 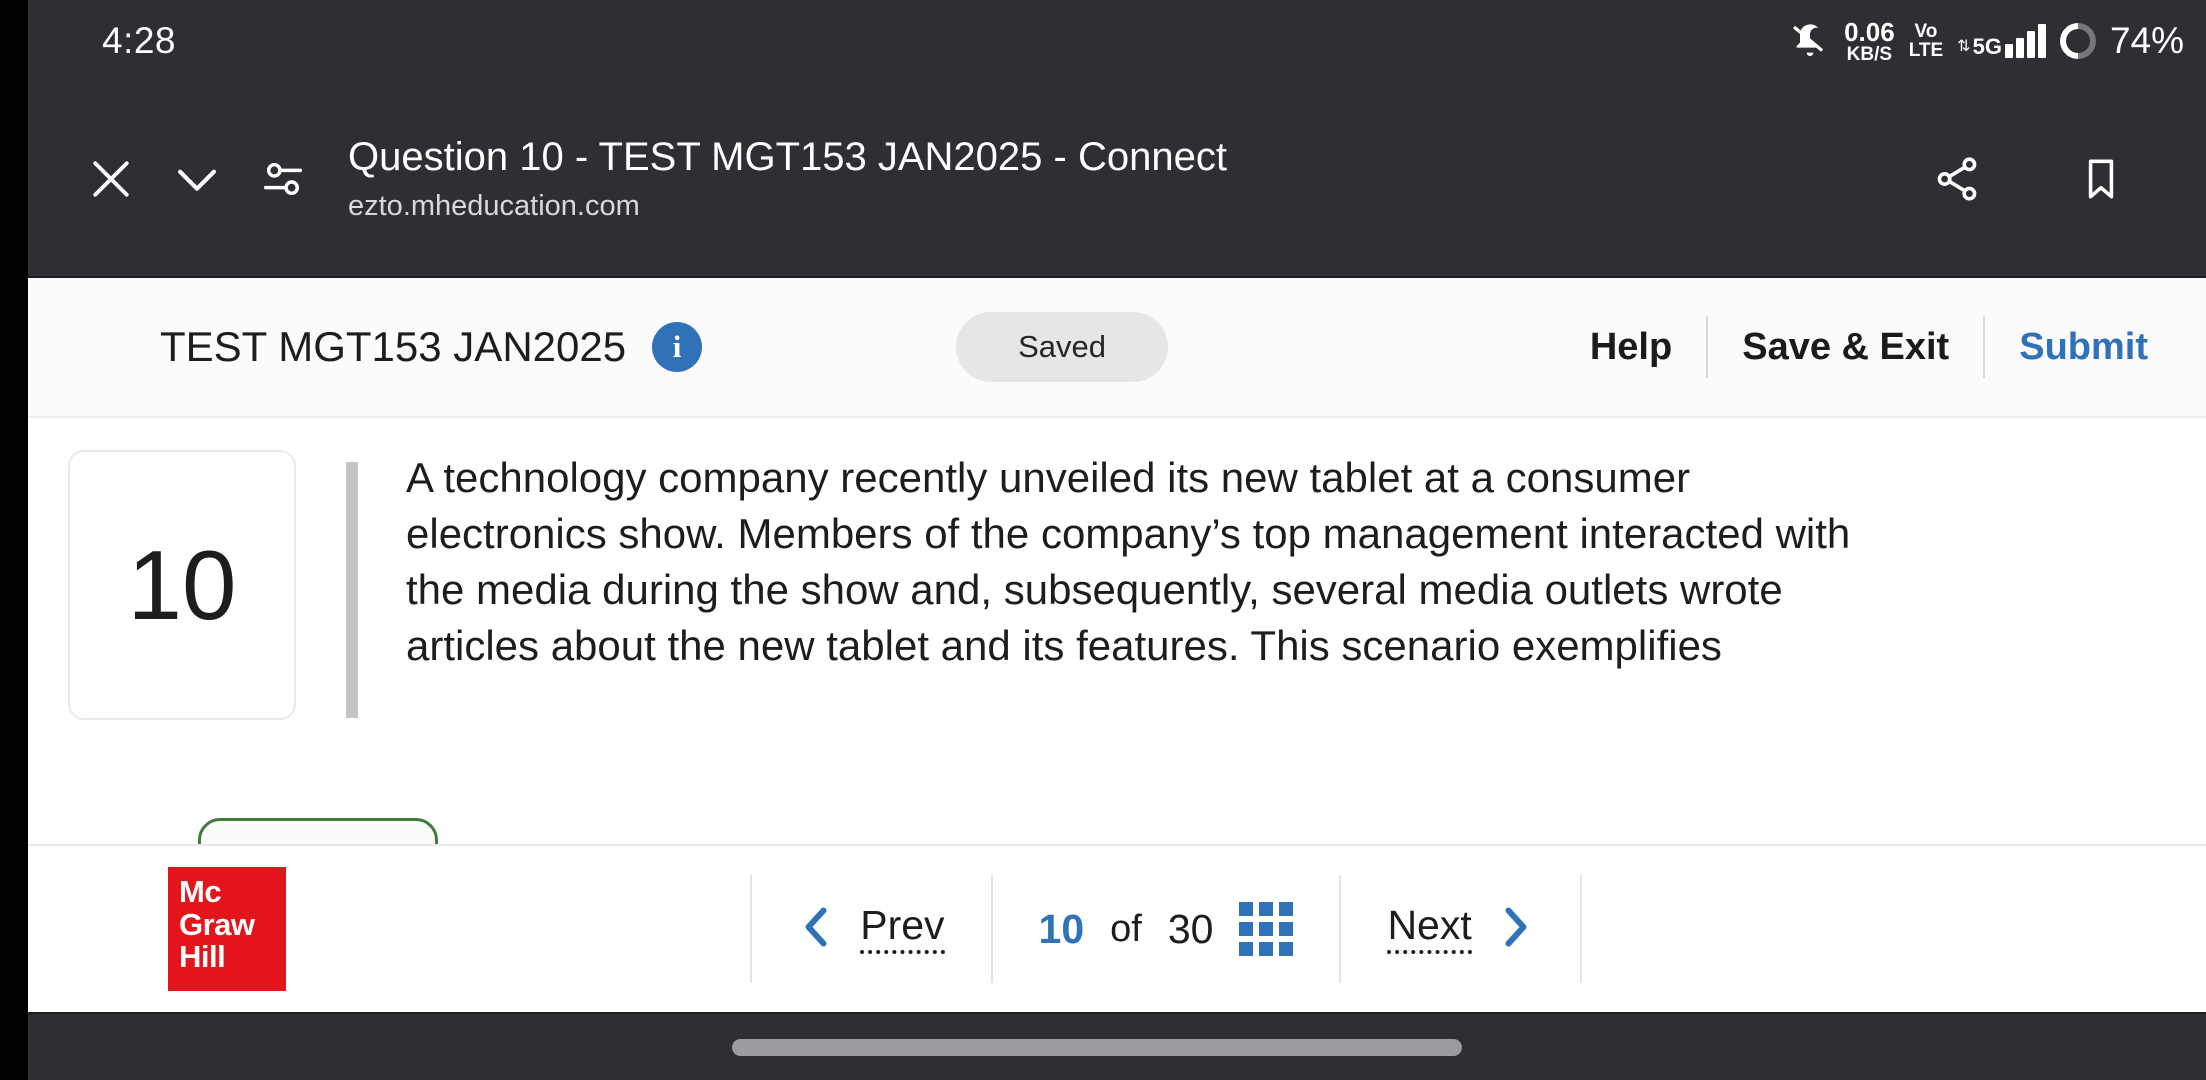 I want to click on volte-icon: Vo LTE, so click(x=1926, y=41).